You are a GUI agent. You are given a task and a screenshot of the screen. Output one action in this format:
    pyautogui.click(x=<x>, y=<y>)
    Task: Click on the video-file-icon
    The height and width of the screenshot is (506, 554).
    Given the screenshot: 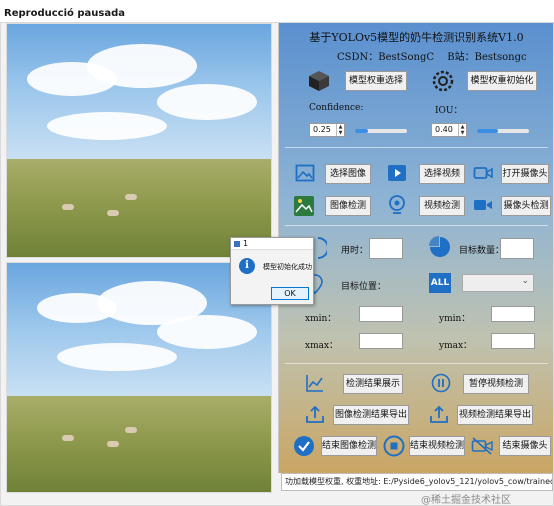 What is the action you would take?
    pyautogui.click(x=397, y=173)
    